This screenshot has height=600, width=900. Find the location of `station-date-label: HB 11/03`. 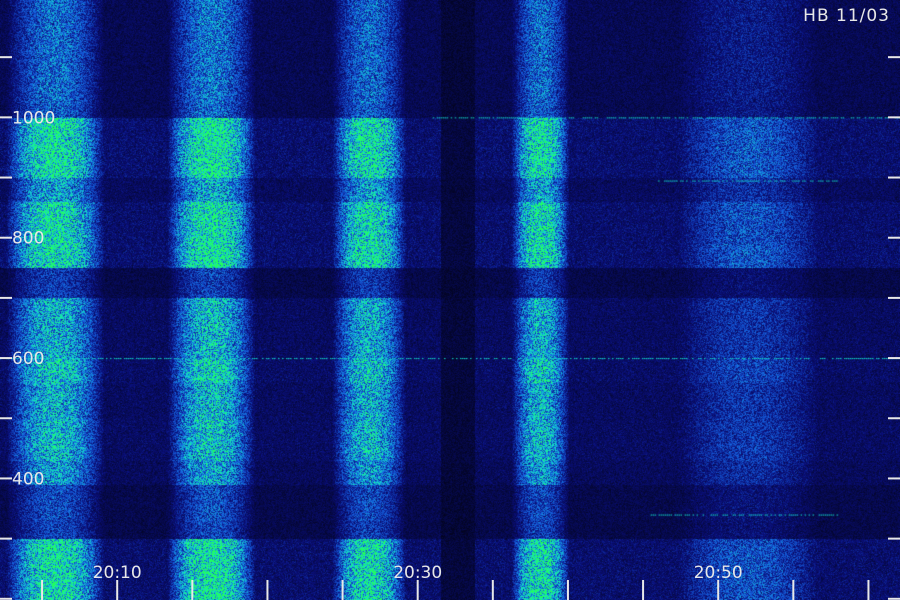

station-date-label: HB 11/03 is located at coordinates (846, 16).